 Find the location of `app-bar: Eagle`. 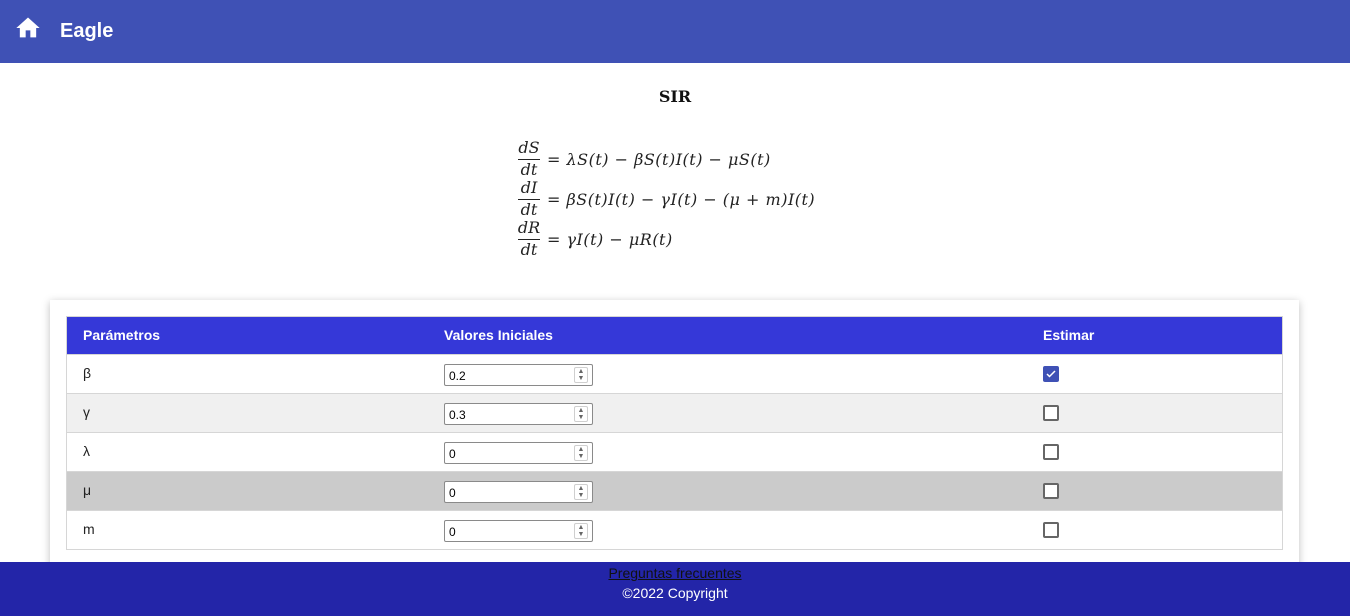

app-bar: Eagle is located at coordinates (675, 31).